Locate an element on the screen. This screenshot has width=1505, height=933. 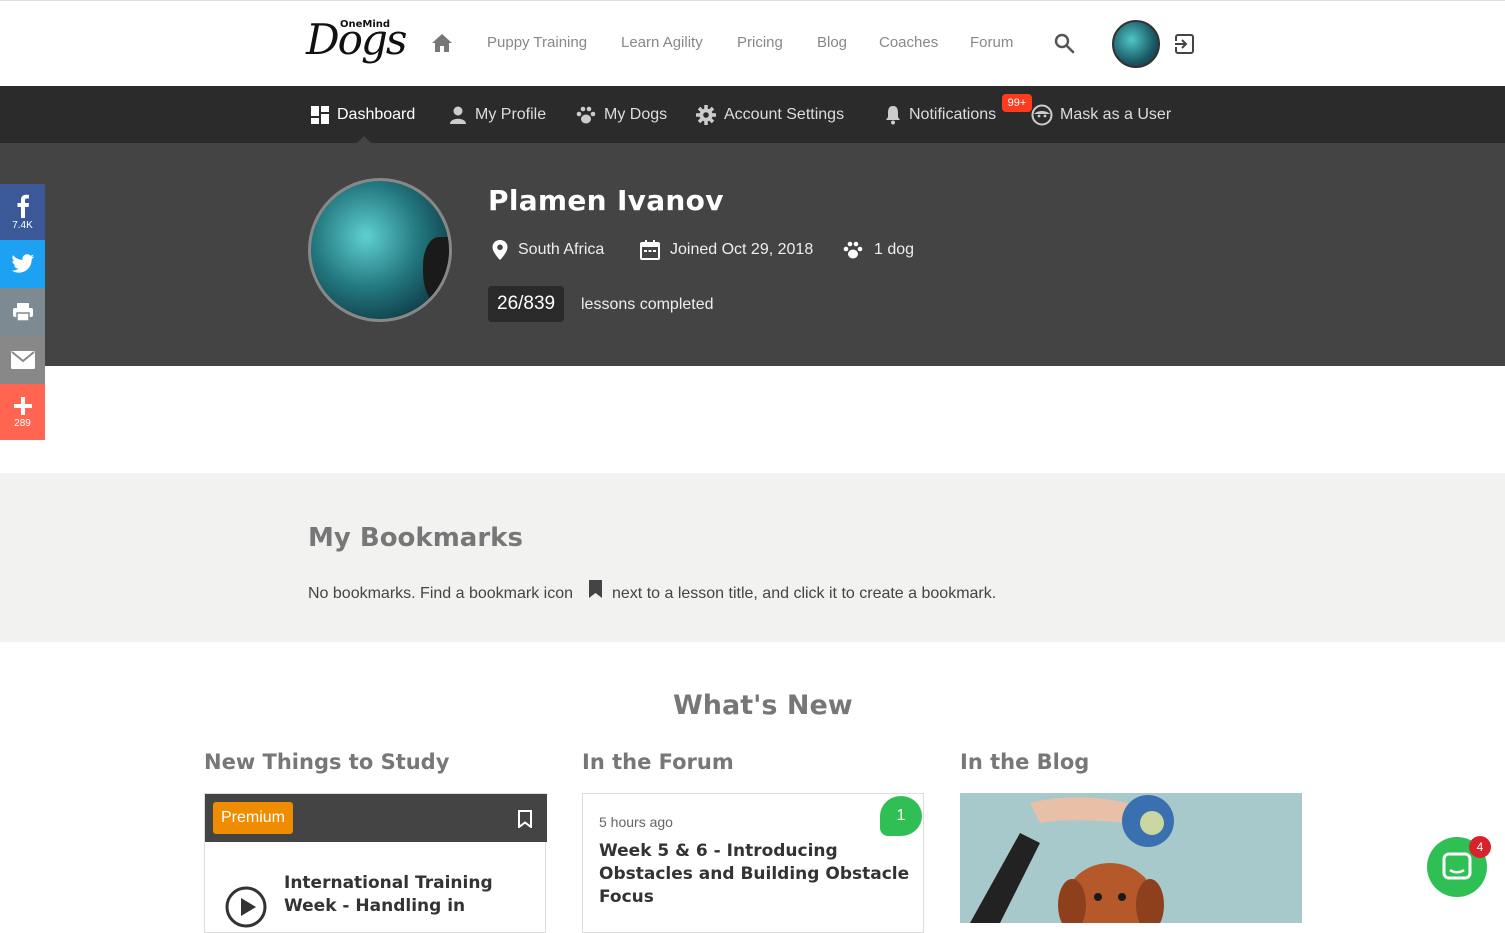
tab-my-profile-label: My Profile is located at coordinates (511, 114).